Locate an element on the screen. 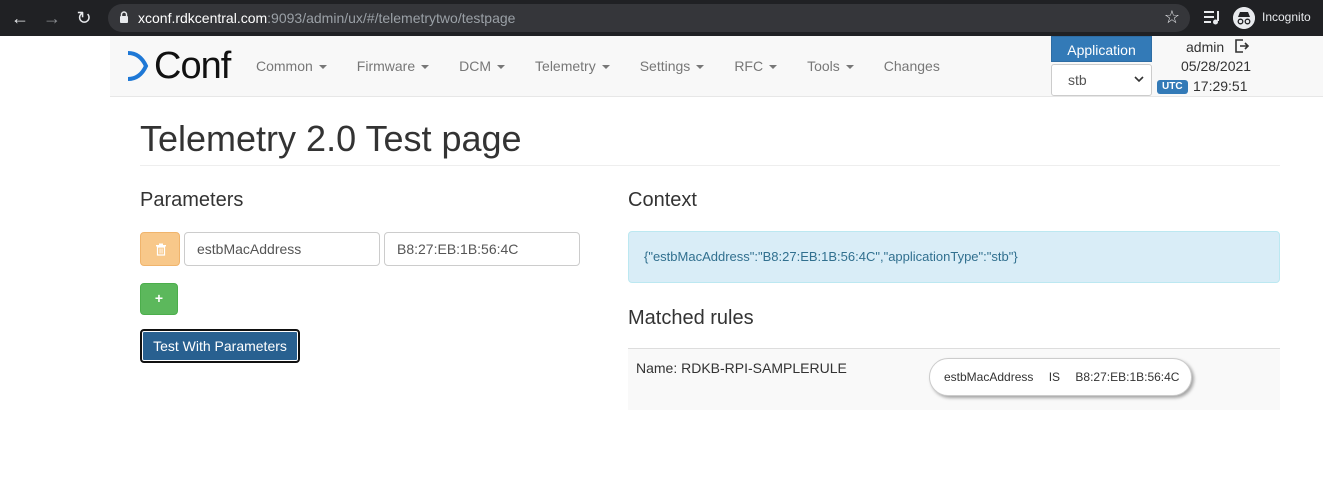 The height and width of the screenshot is (490, 1323). rule-condition: estbMacAddress IS B8:27:EB:1B:56:4C is located at coordinates (1060, 377).